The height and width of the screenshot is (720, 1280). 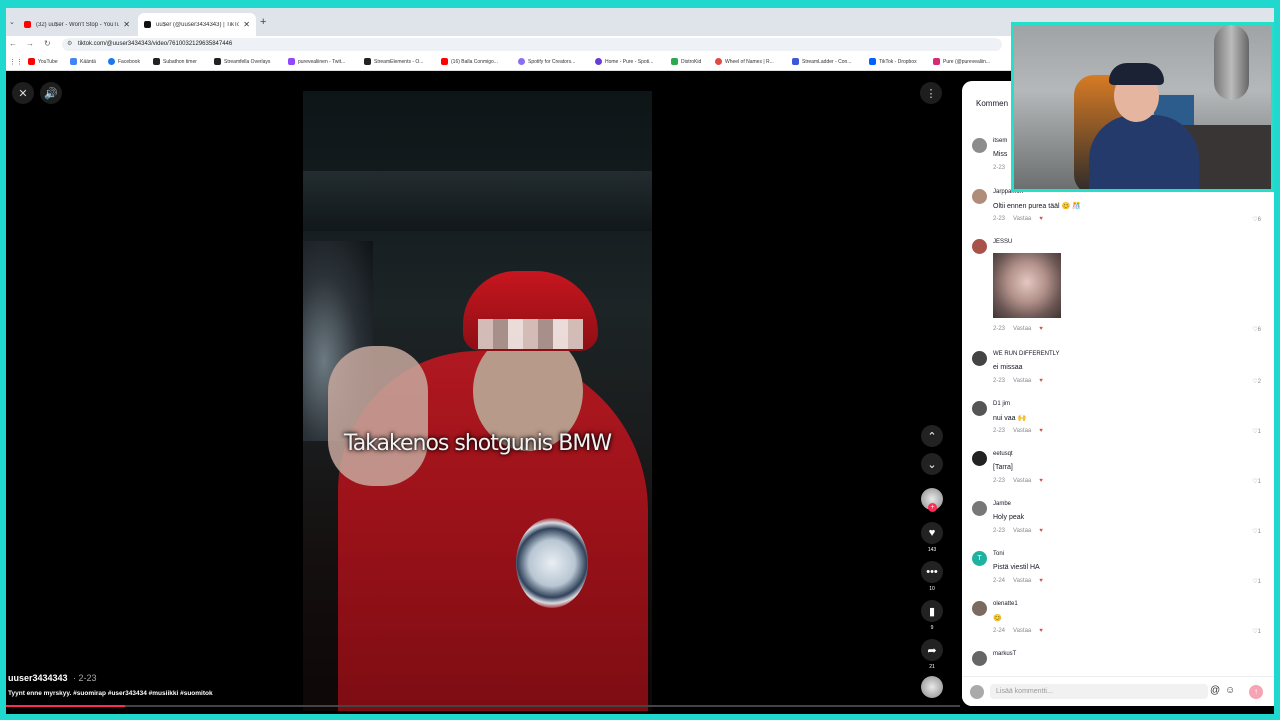 I want to click on bookmark-facebook: Facebook, so click(x=124, y=61).